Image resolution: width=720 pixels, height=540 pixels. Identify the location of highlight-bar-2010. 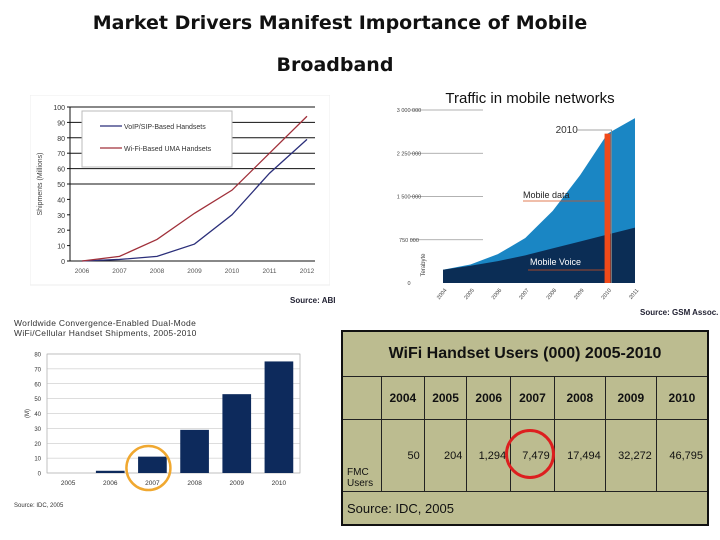
(607, 208).